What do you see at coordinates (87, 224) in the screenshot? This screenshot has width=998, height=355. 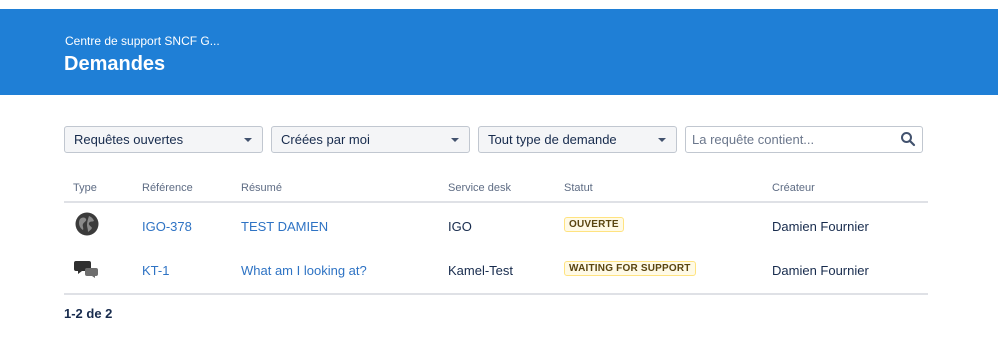 I see `globe-icon` at bounding box center [87, 224].